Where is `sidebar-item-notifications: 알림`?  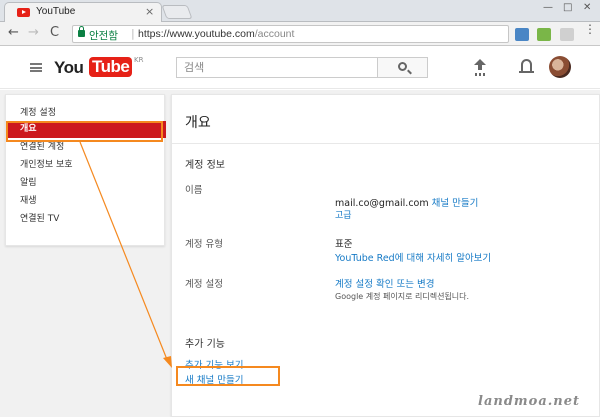
sidebar-item-notifications: 알림 is located at coordinates (86, 183).